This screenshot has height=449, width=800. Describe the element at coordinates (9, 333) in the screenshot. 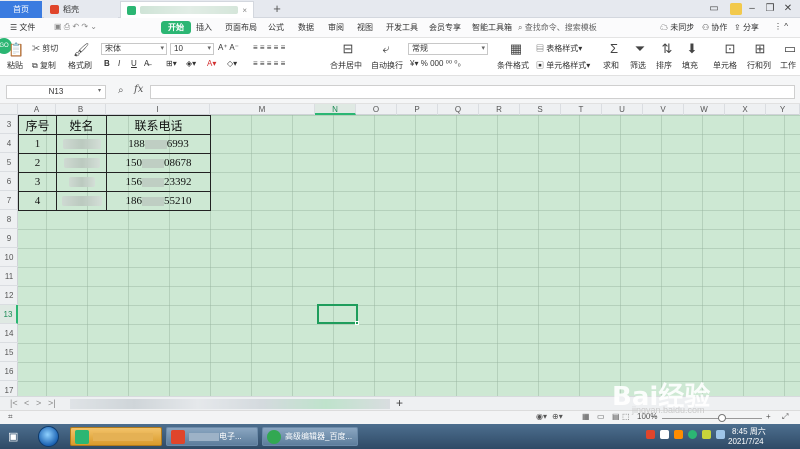

I see `row-header-14: 14` at that location.